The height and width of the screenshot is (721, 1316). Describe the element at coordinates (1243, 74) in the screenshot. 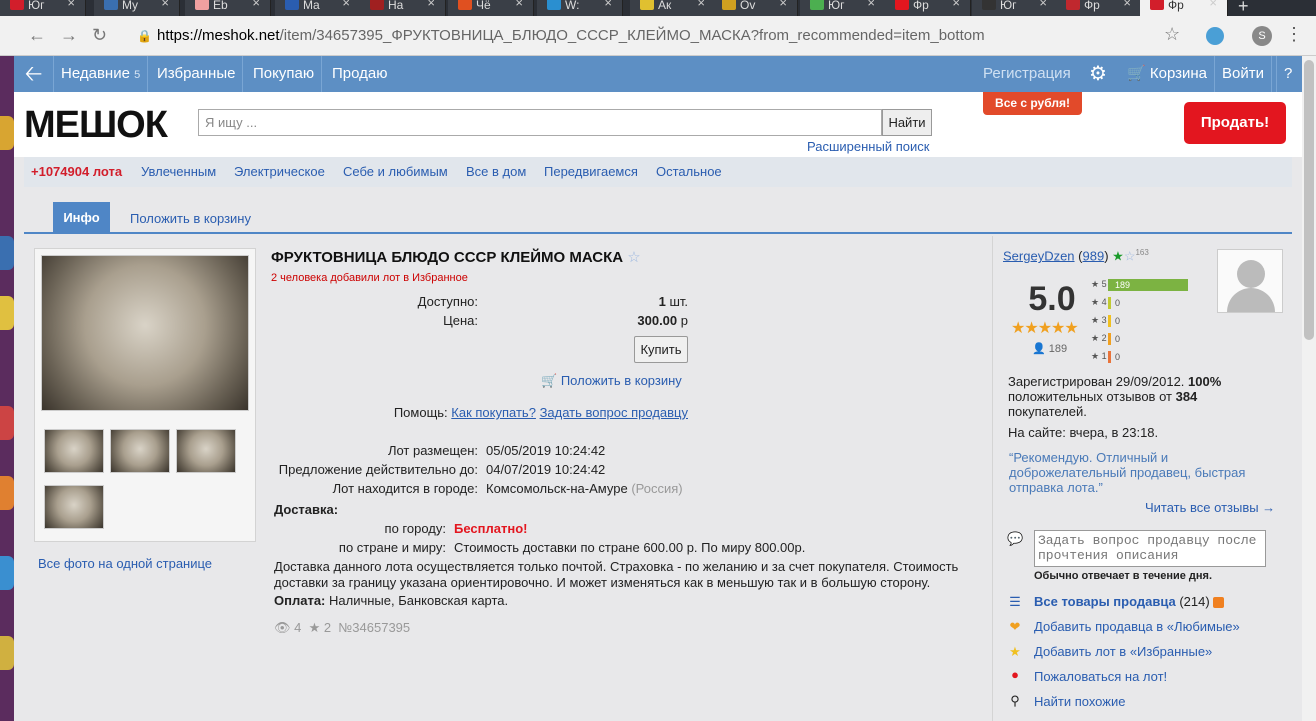

I see `nav-login: Войти` at that location.